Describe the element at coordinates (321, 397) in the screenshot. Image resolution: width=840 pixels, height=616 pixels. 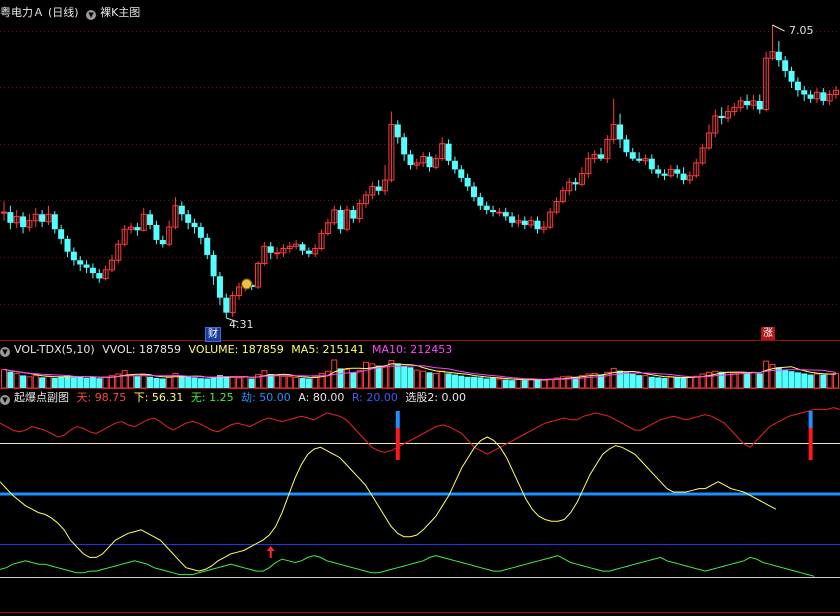
I see `a-value: A: 80.00` at that location.